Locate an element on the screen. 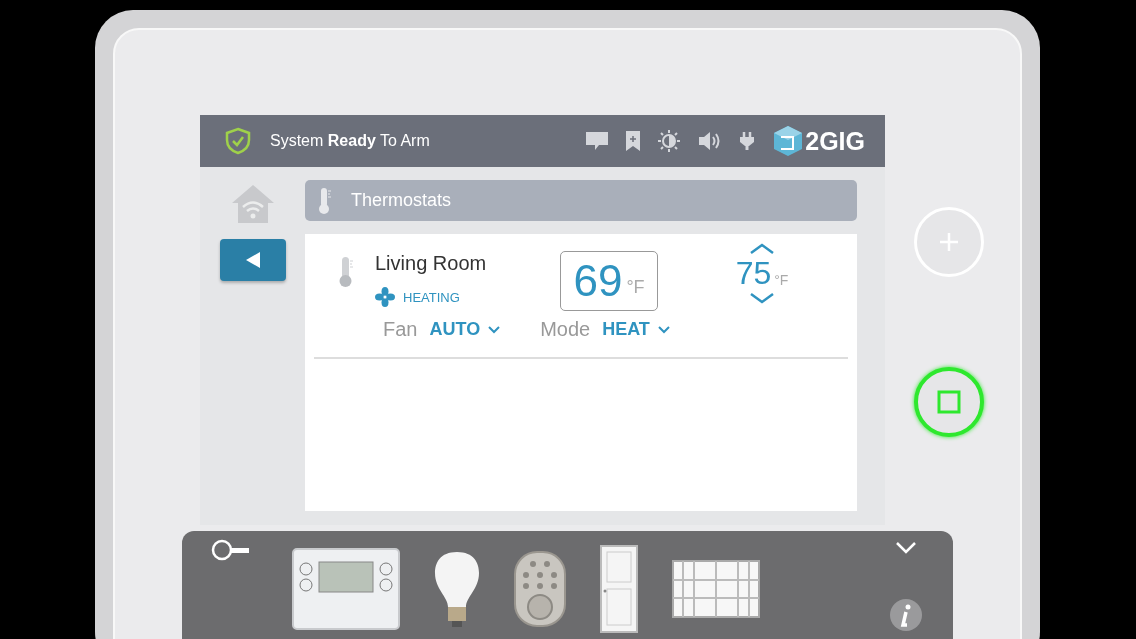  fan-label: Fan is located at coordinates (400, 329).